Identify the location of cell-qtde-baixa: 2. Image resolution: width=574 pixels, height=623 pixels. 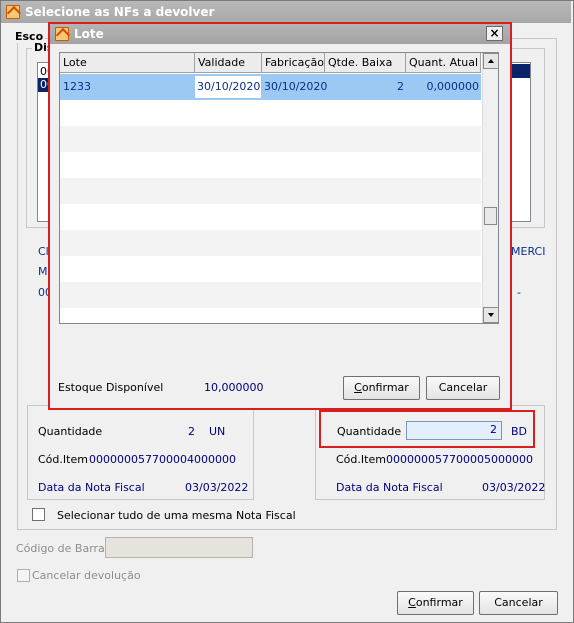
(364, 87).